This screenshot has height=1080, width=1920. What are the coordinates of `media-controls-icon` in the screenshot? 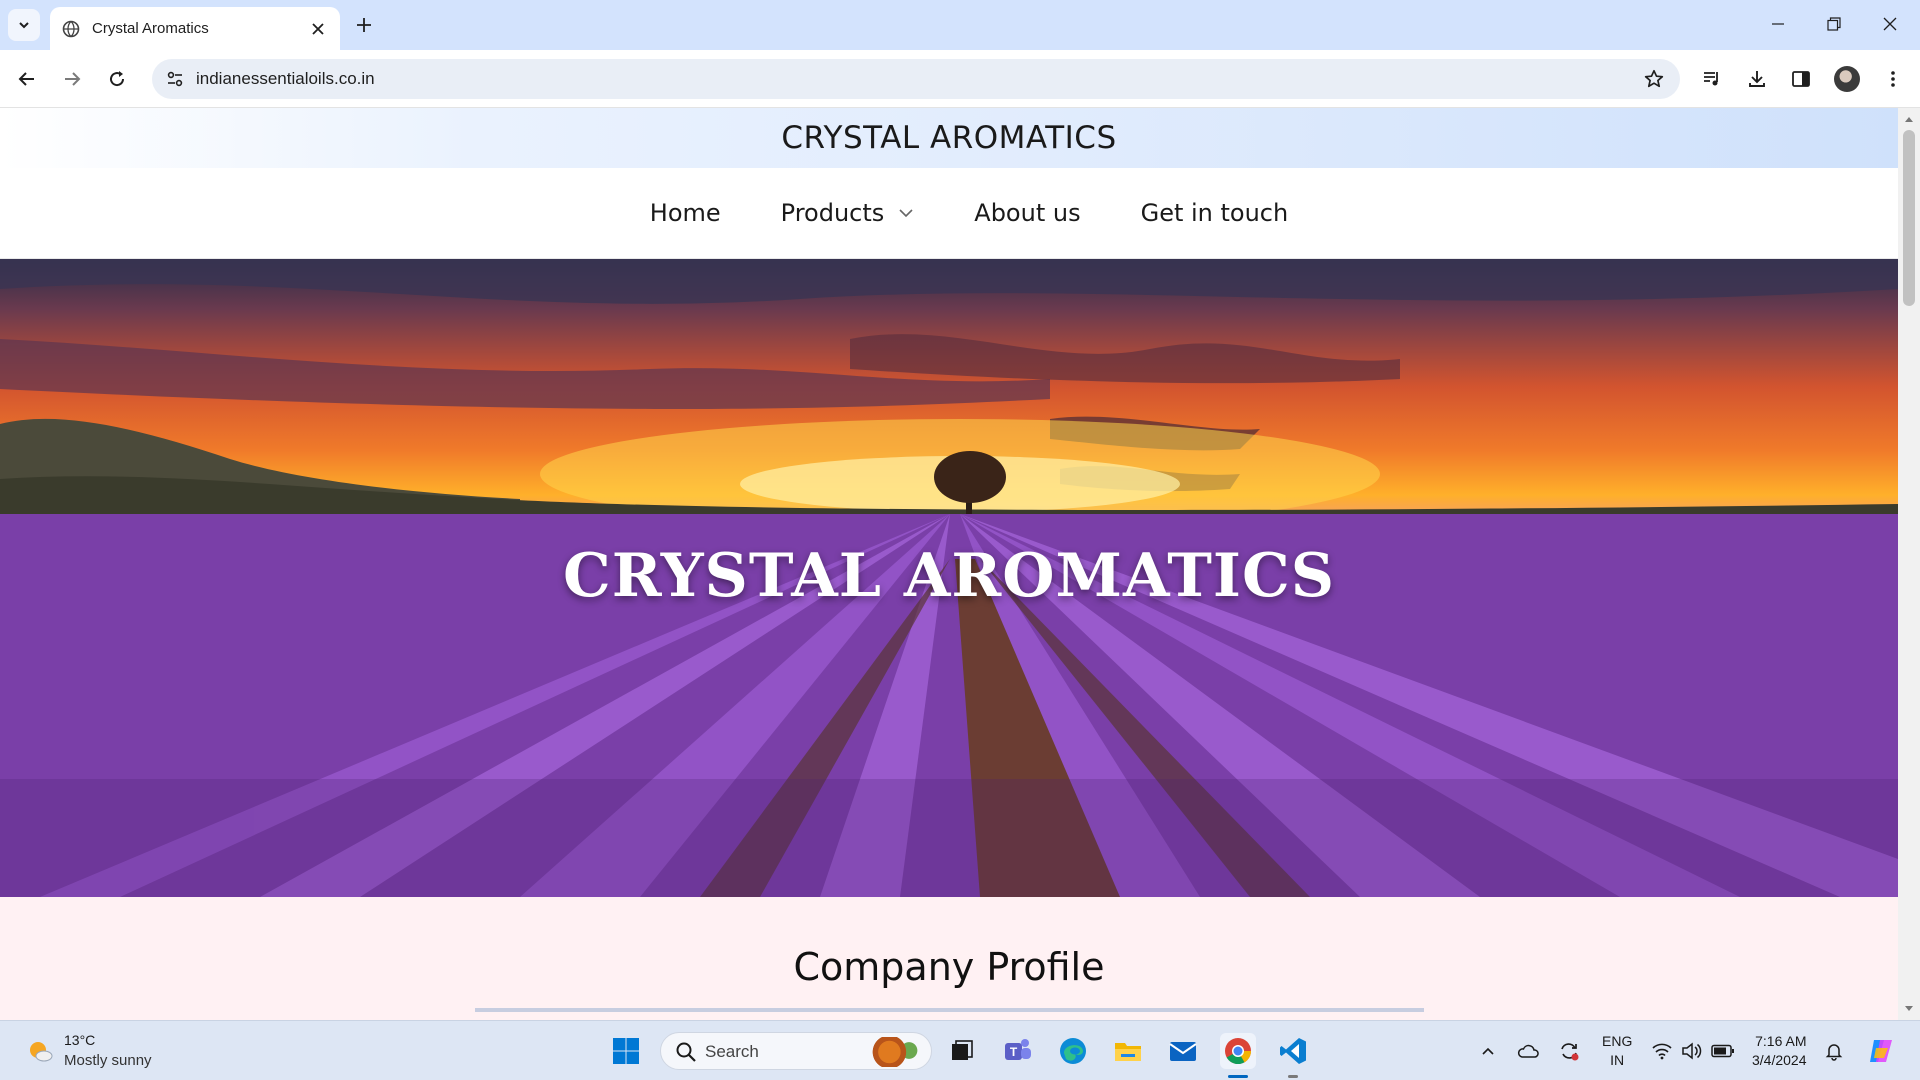 It's located at (1712, 79).